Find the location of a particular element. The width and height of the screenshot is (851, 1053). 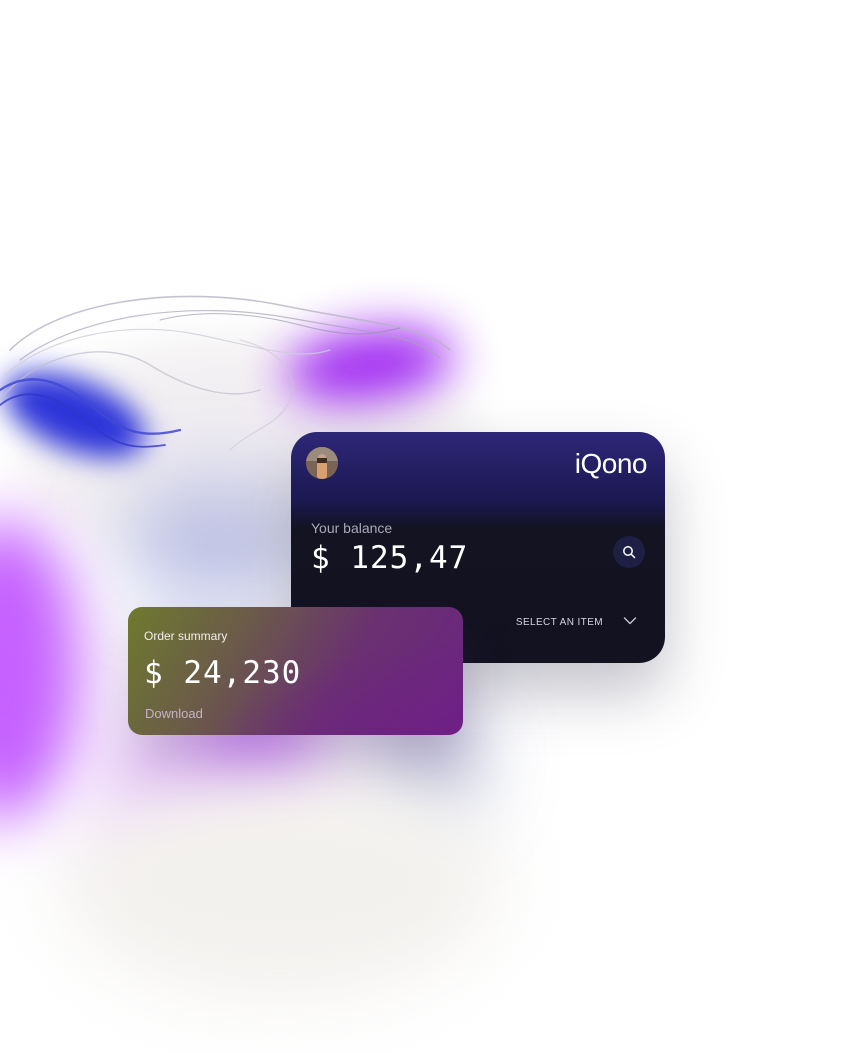

balance-label: Your balance is located at coordinates (352, 528).